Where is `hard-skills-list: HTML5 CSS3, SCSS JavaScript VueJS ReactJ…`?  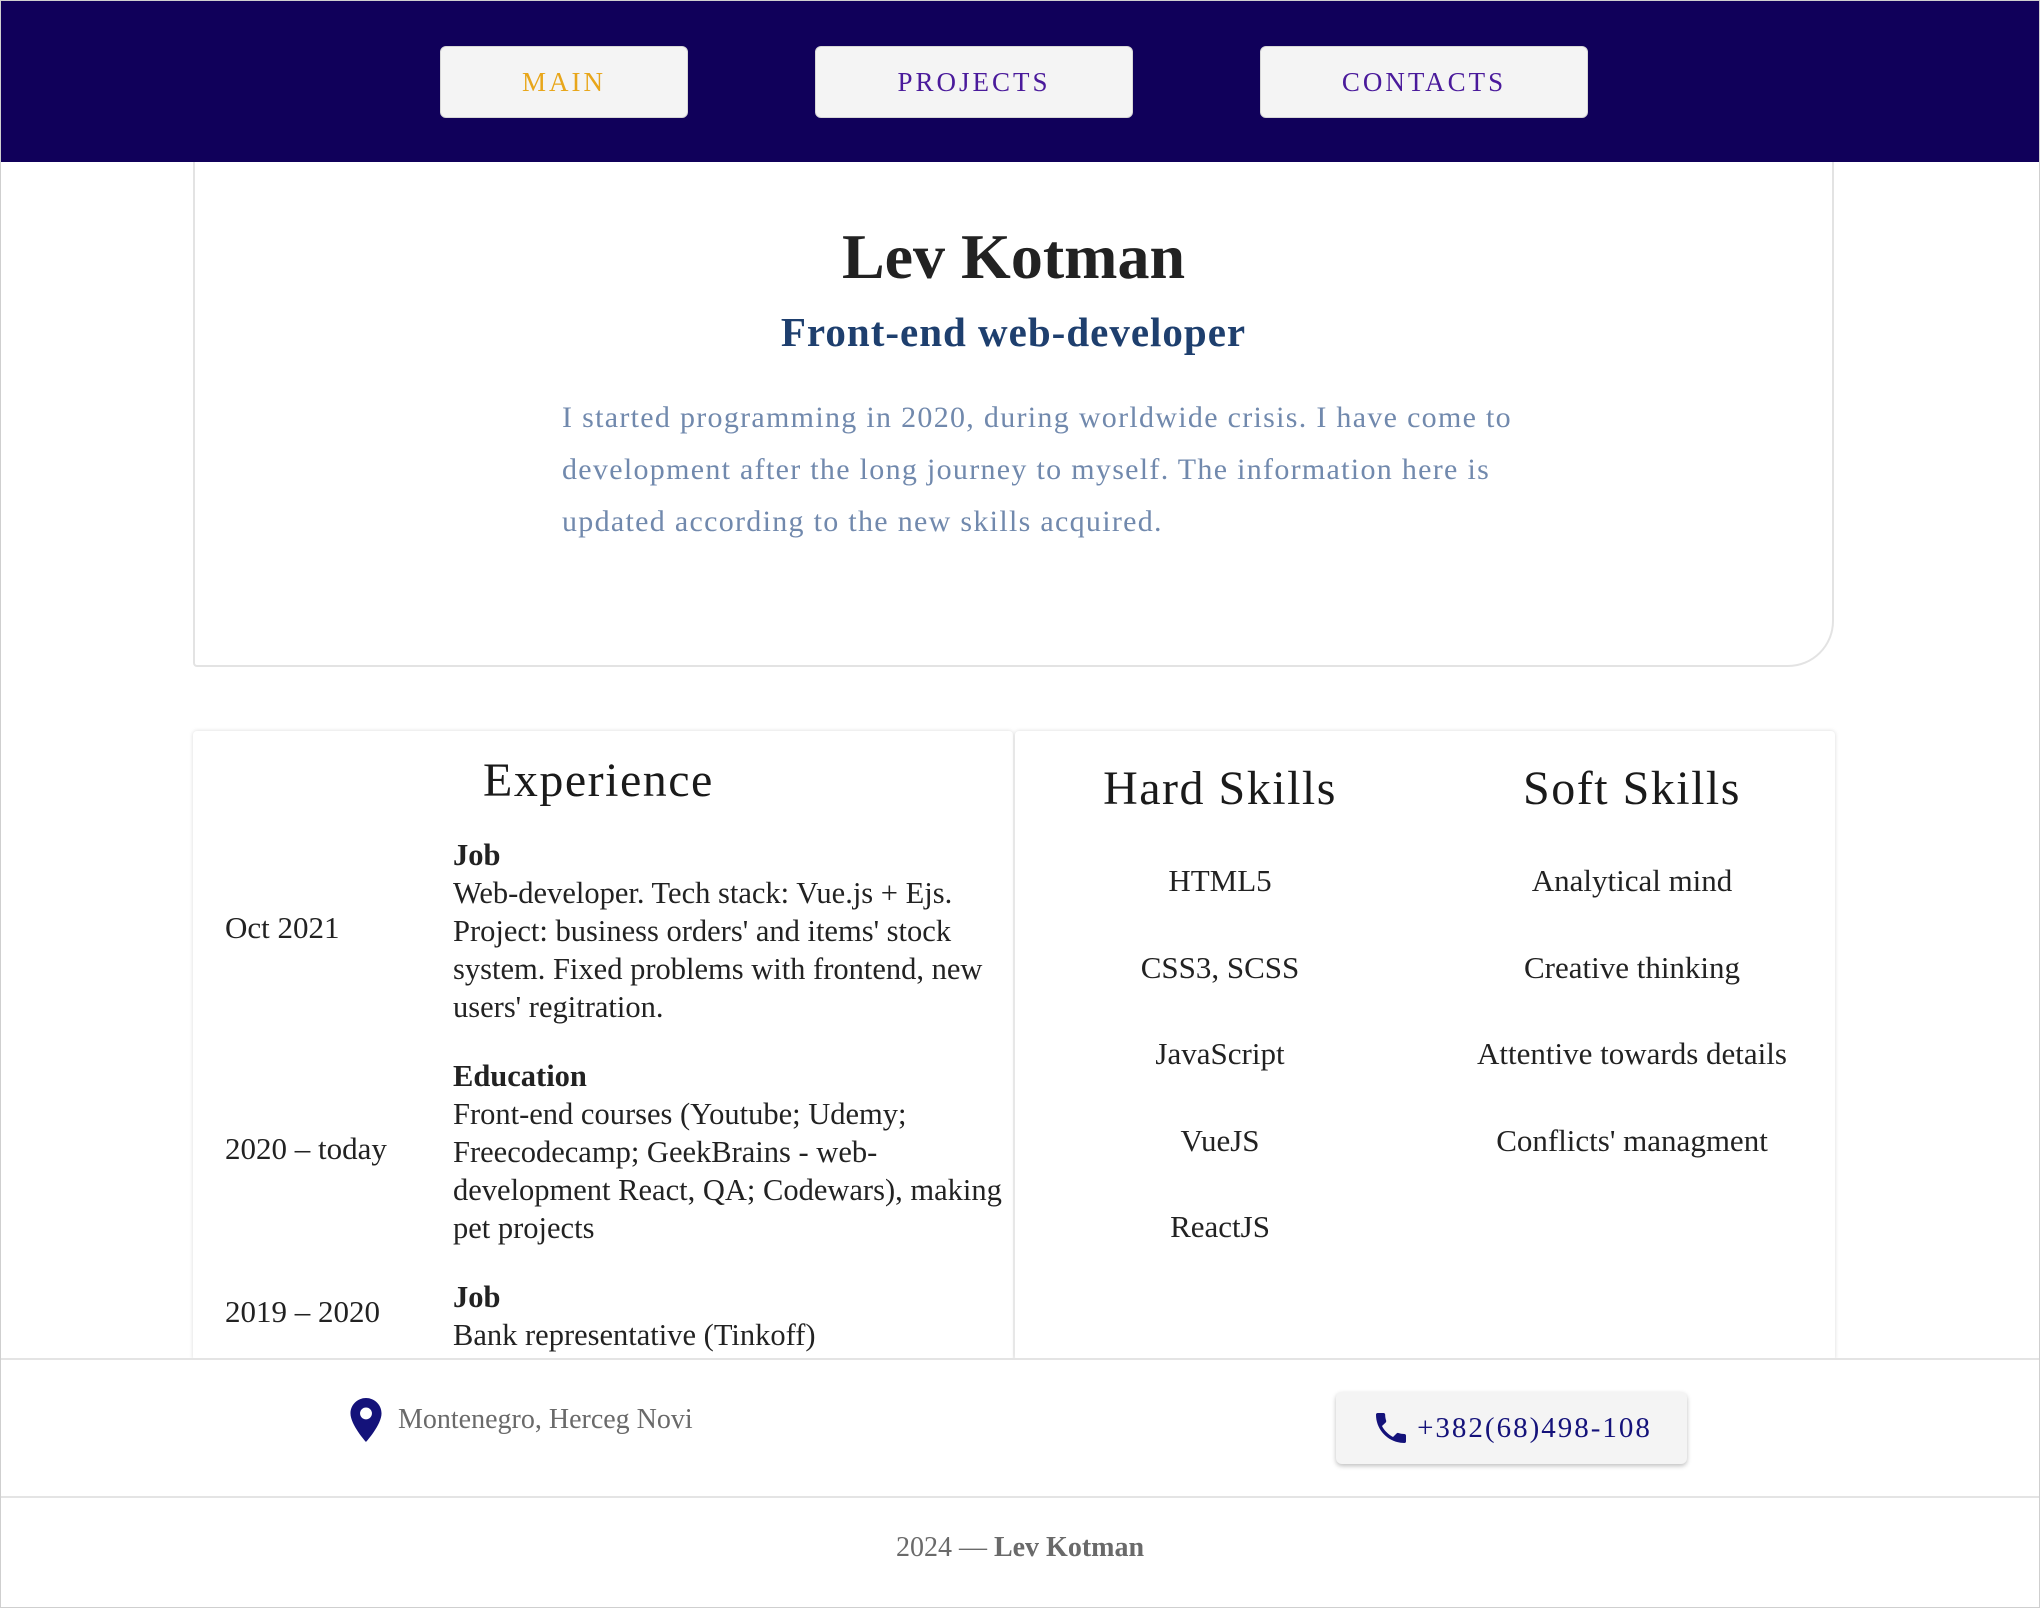
hard-skills-list: HTML5 CSS3, SCSS JavaScript VueJS ReactJ… is located at coordinates (1220, 1079).